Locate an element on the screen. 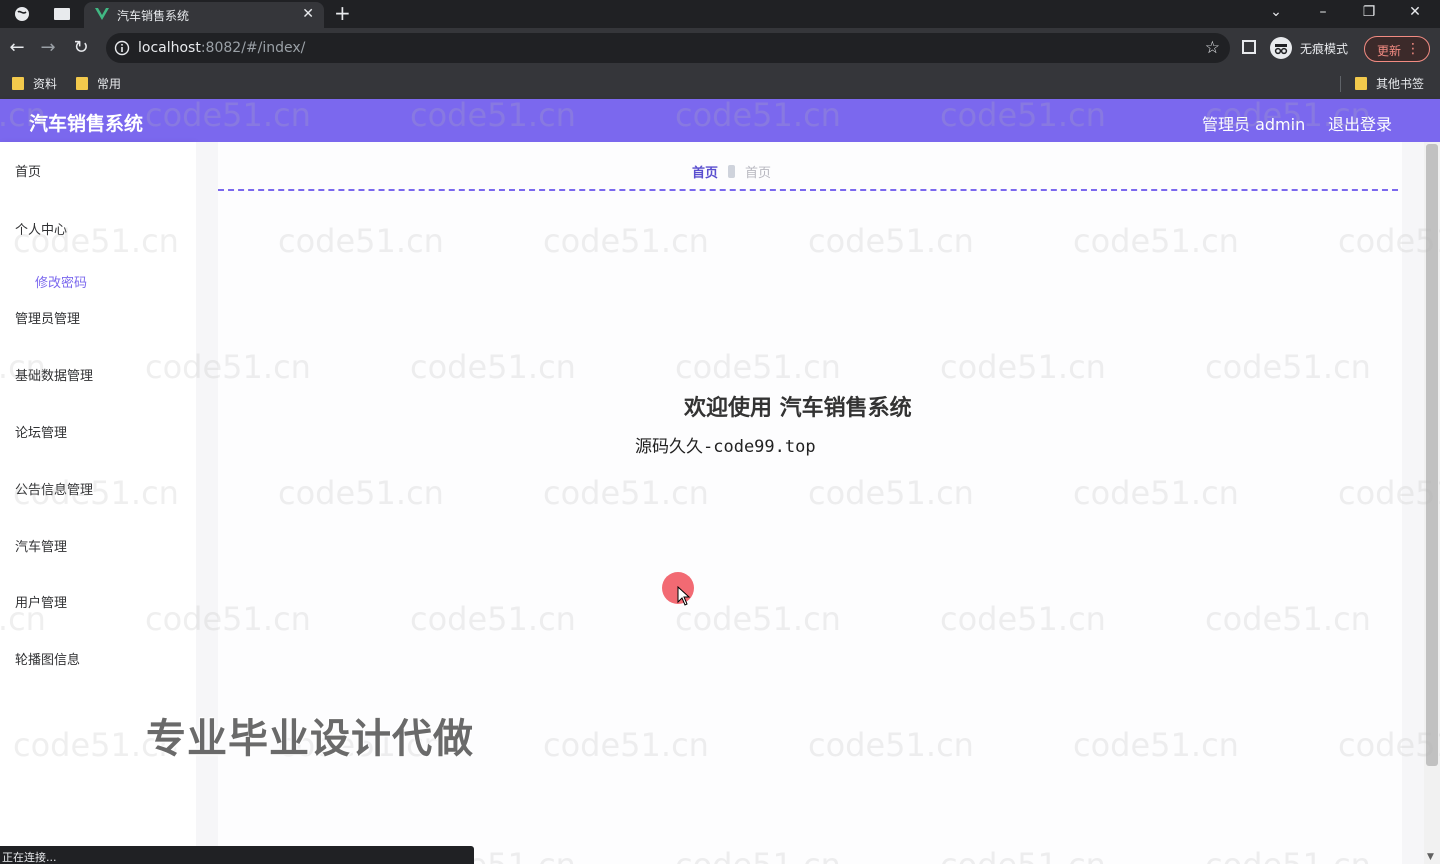 The width and height of the screenshot is (1440, 864). sidebar-item-cars: 汽车管理 is located at coordinates (41, 545).